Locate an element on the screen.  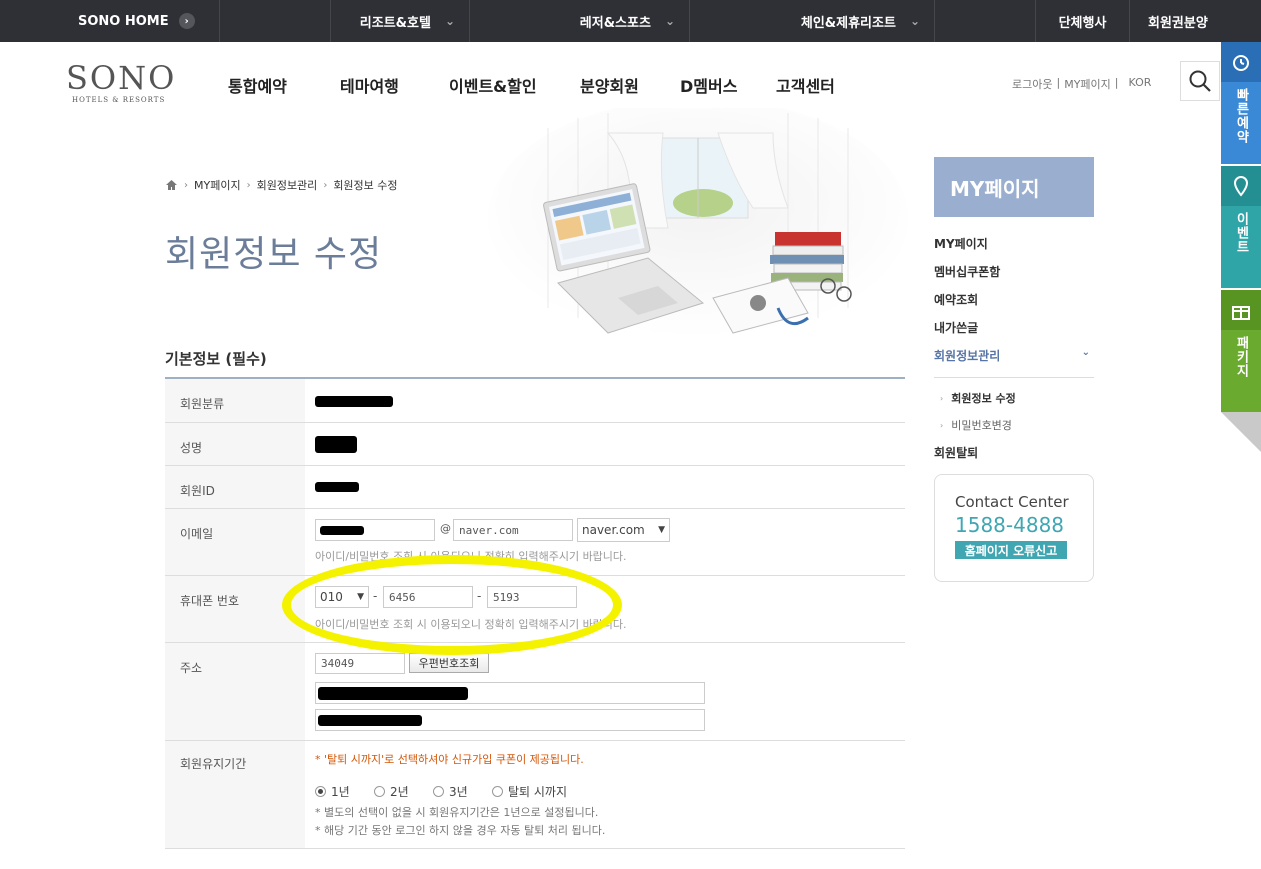
period-warning: * '탈퇴 시까지'로 선택하셔야 신규가입 쿠폰이 제공됩니다. is located at coordinates (449, 759).